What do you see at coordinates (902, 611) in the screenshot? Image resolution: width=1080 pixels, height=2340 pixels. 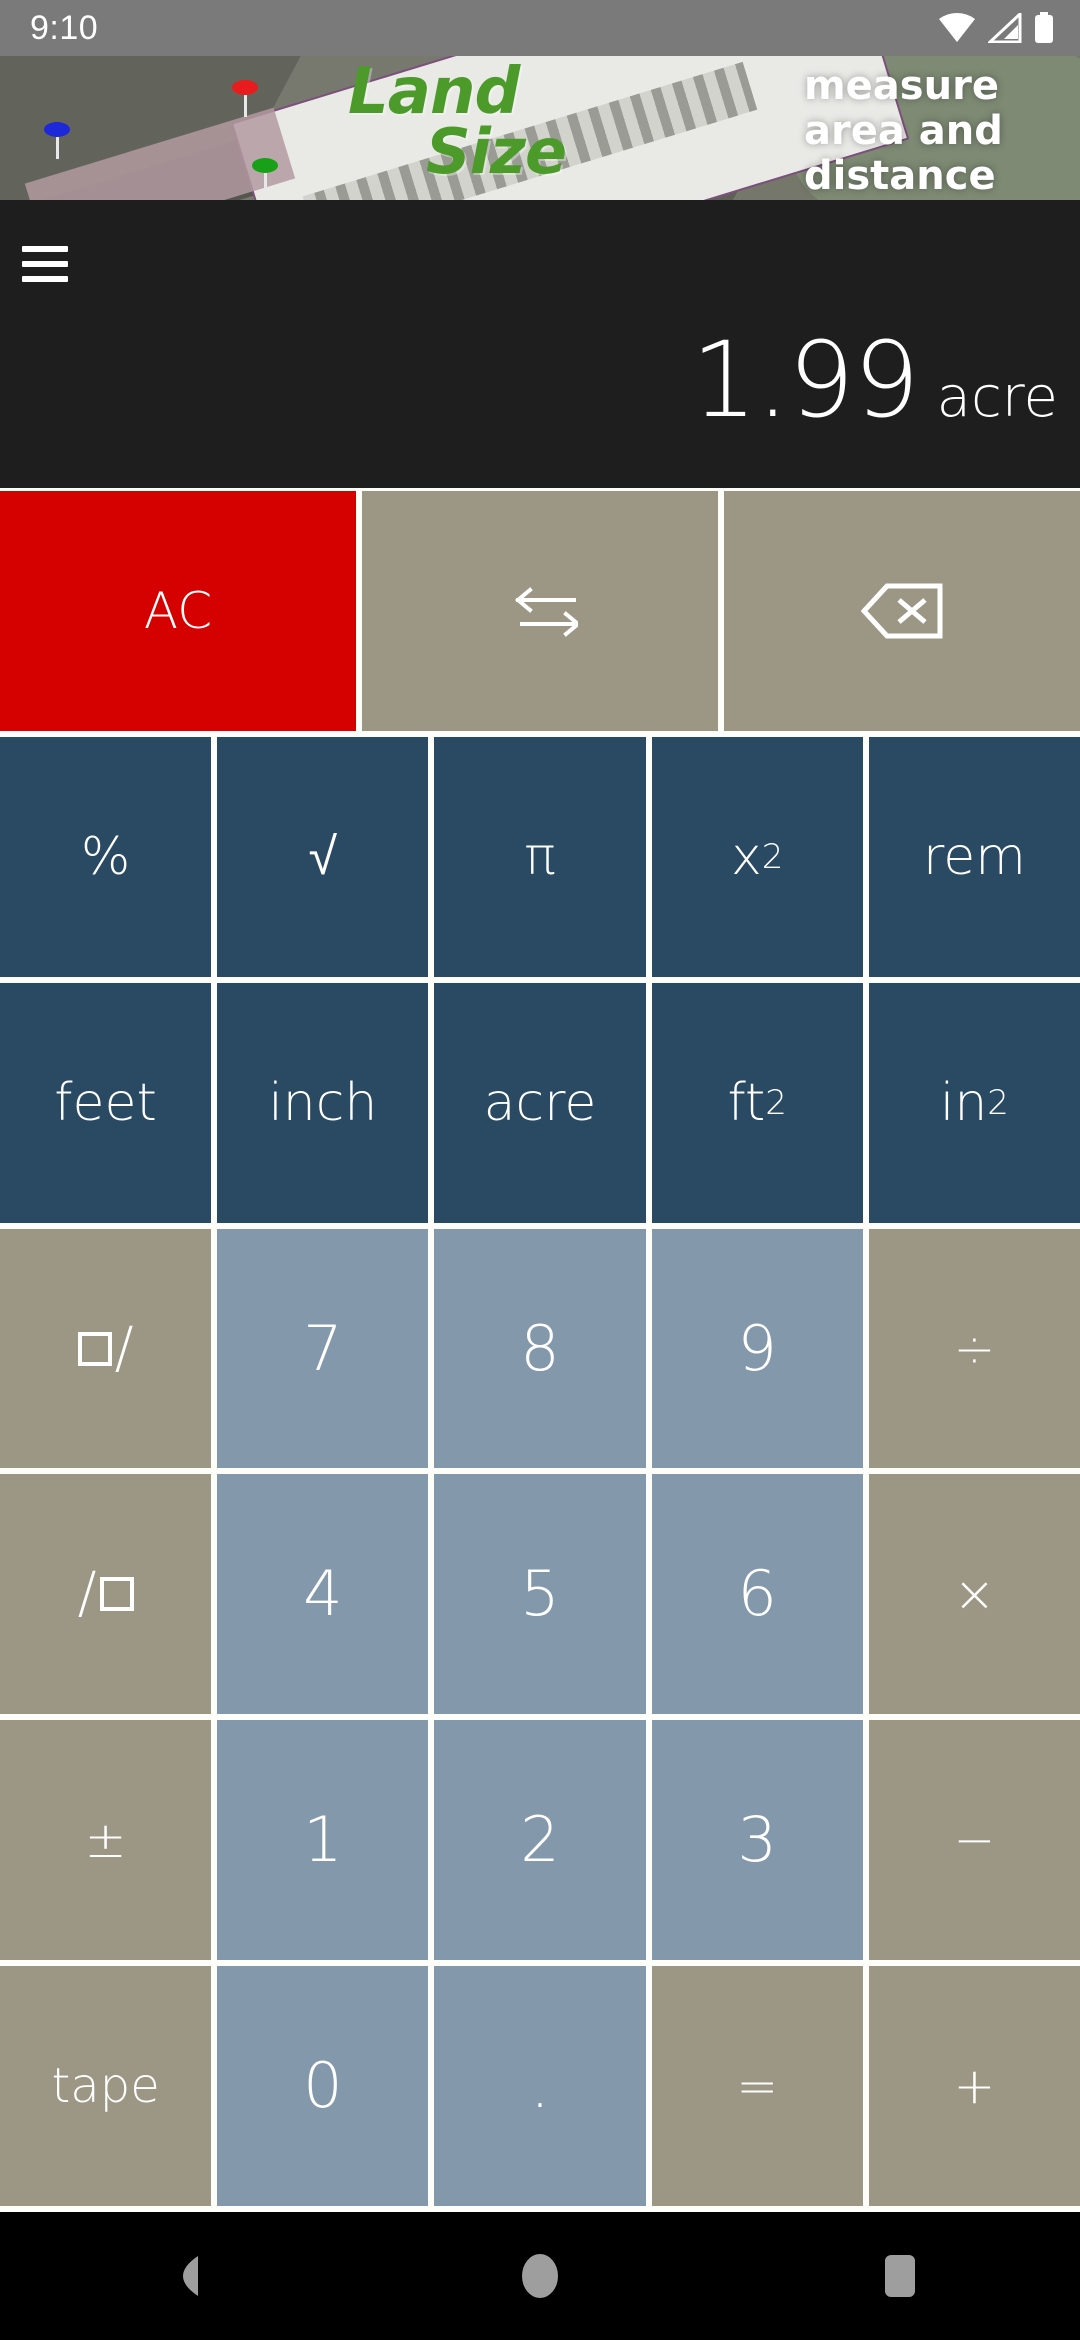 I see `backspace-button` at bounding box center [902, 611].